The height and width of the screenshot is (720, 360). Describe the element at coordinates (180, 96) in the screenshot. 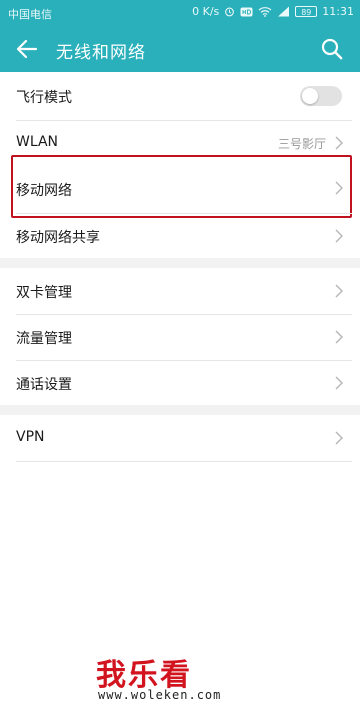

I see `setting-airplane-mode: 飞行模式` at that location.